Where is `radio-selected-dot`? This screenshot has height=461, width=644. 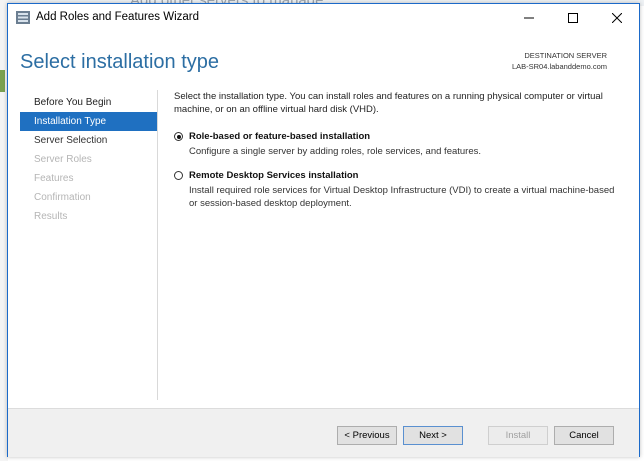 radio-selected-dot is located at coordinates (178, 136).